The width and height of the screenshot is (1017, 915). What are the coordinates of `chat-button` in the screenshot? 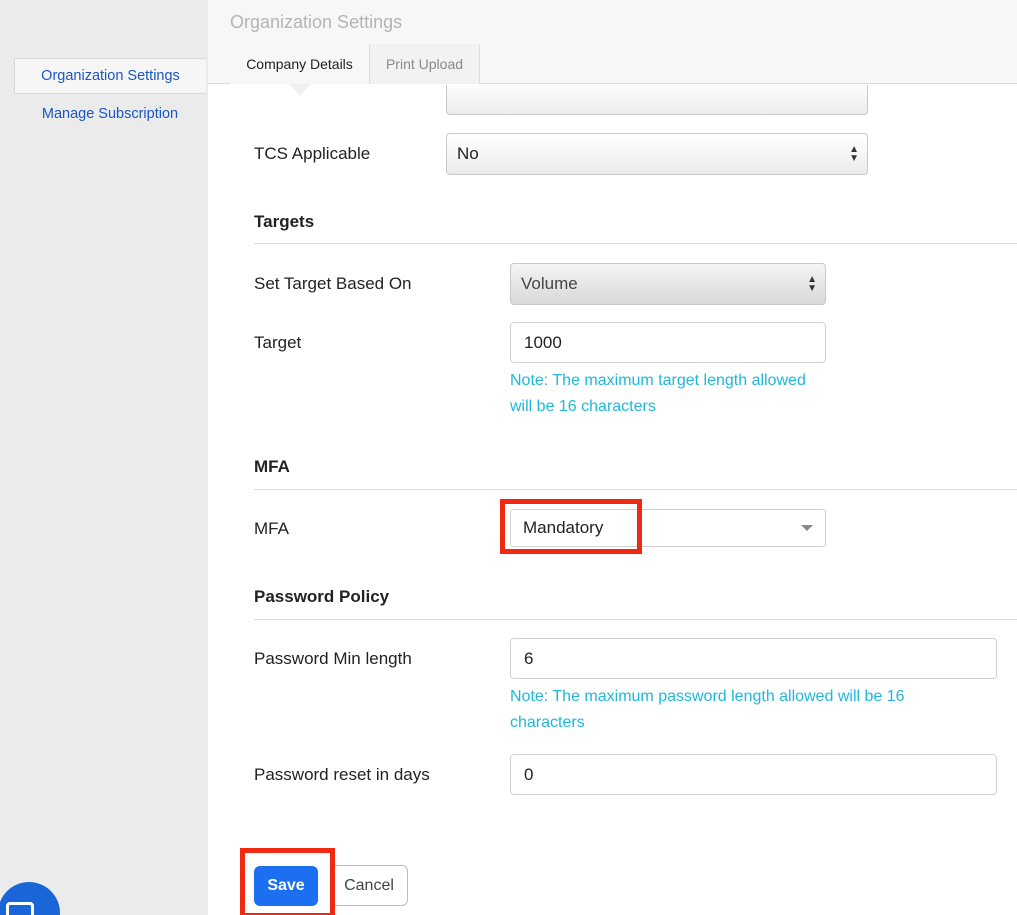 It's located at (30, 898).